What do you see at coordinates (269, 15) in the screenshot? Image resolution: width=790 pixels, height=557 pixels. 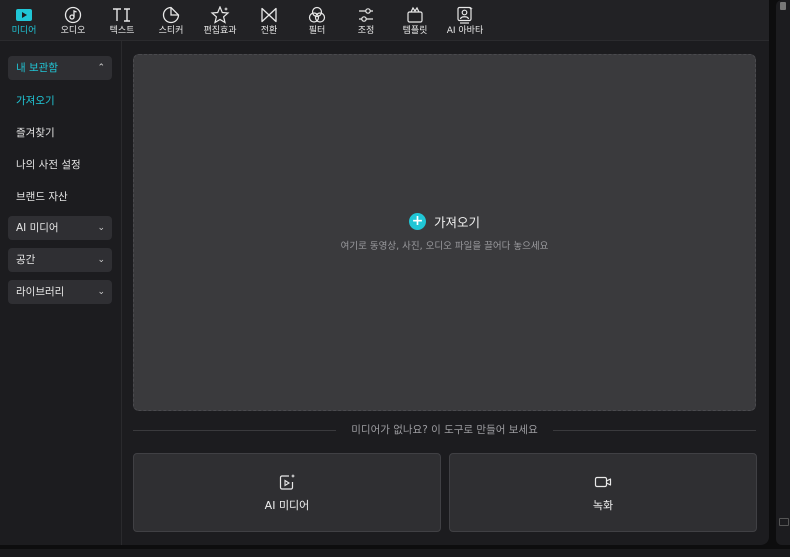 I see `transition-bowtie-icon` at bounding box center [269, 15].